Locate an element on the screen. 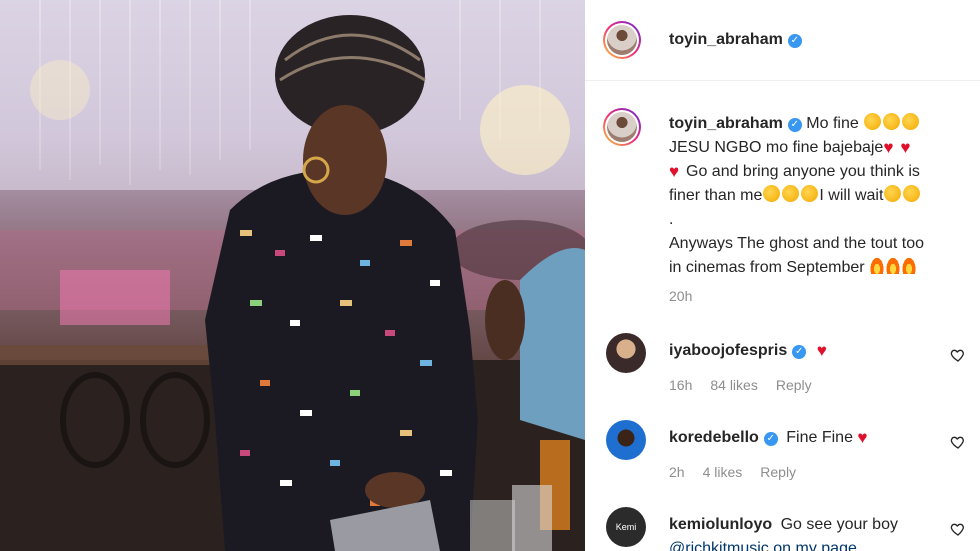  comment-meta: 2h 4 likes Reply is located at coordinates (741, 472).